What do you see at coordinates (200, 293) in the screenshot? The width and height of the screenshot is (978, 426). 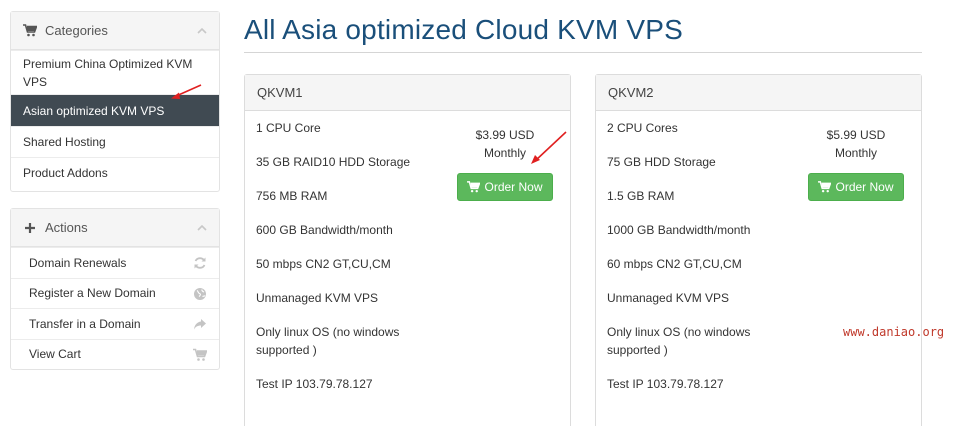 I see `globe-icon` at bounding box center [200, 293].